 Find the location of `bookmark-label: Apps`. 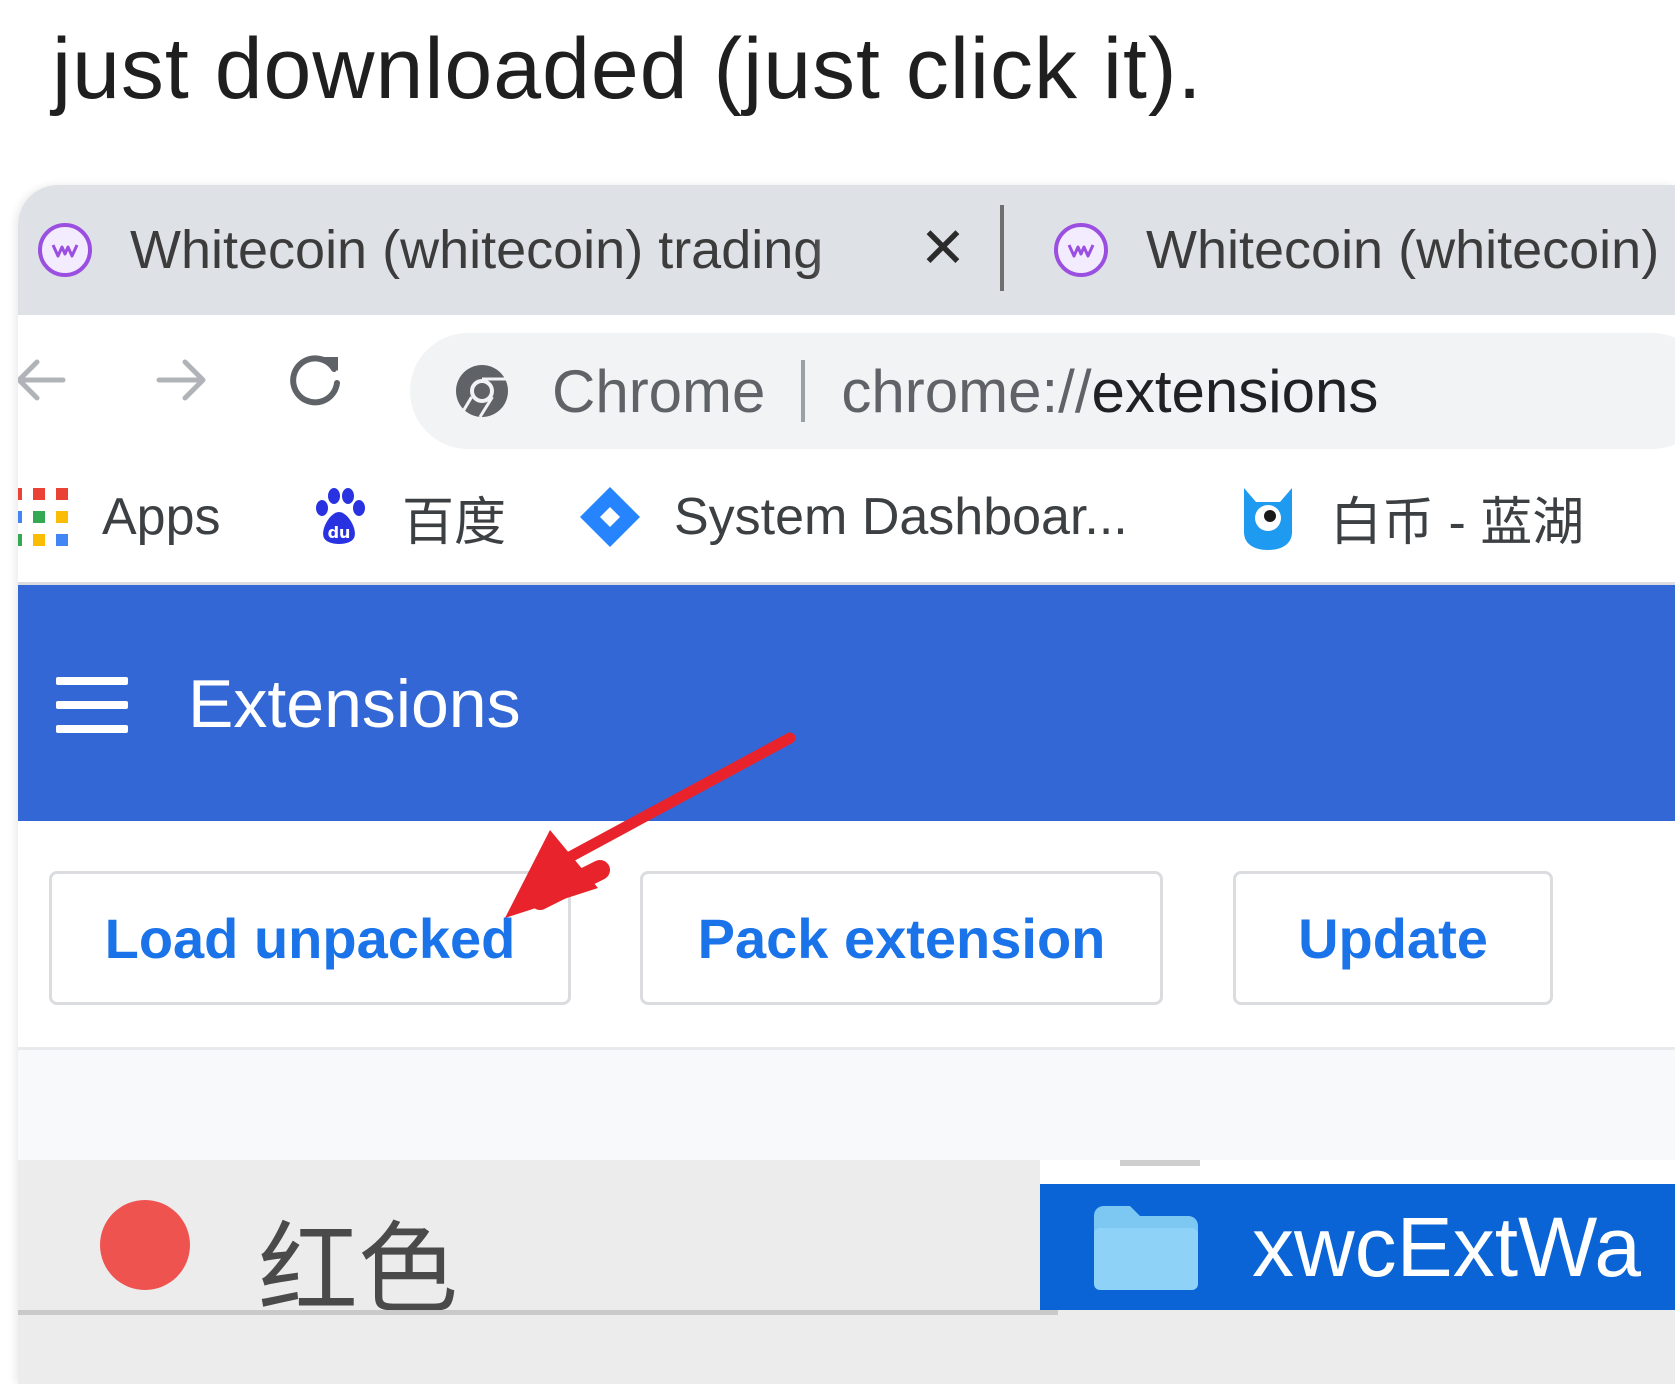

bookmark-label: Apps is located at coordinates (161, 517).